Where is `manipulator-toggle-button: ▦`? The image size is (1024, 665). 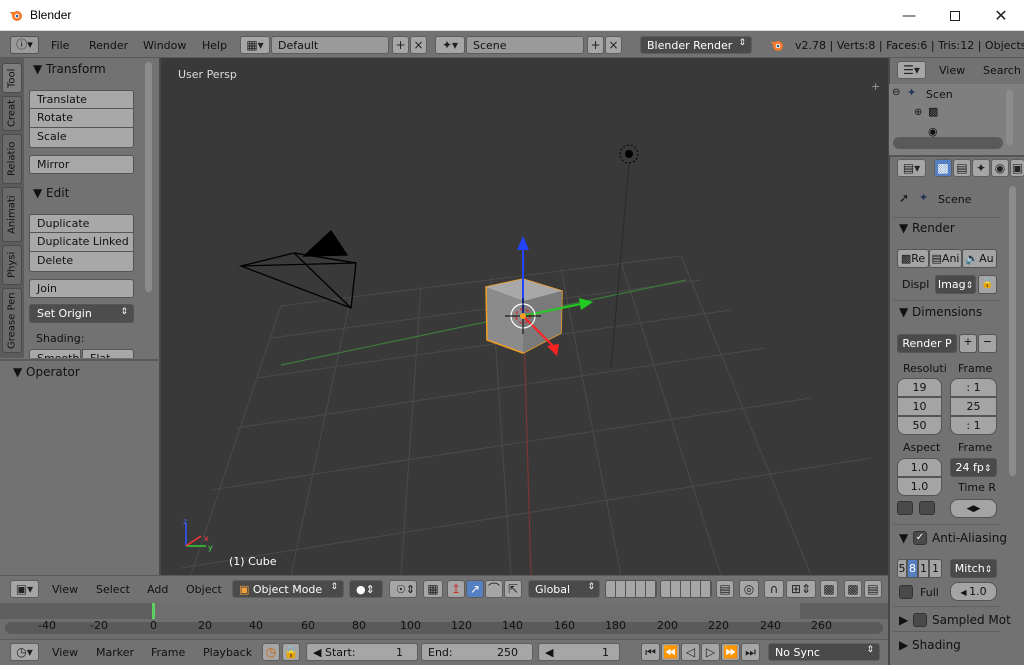
manipulator-toggle-button: ▦ is located at coordinates (433, 589).